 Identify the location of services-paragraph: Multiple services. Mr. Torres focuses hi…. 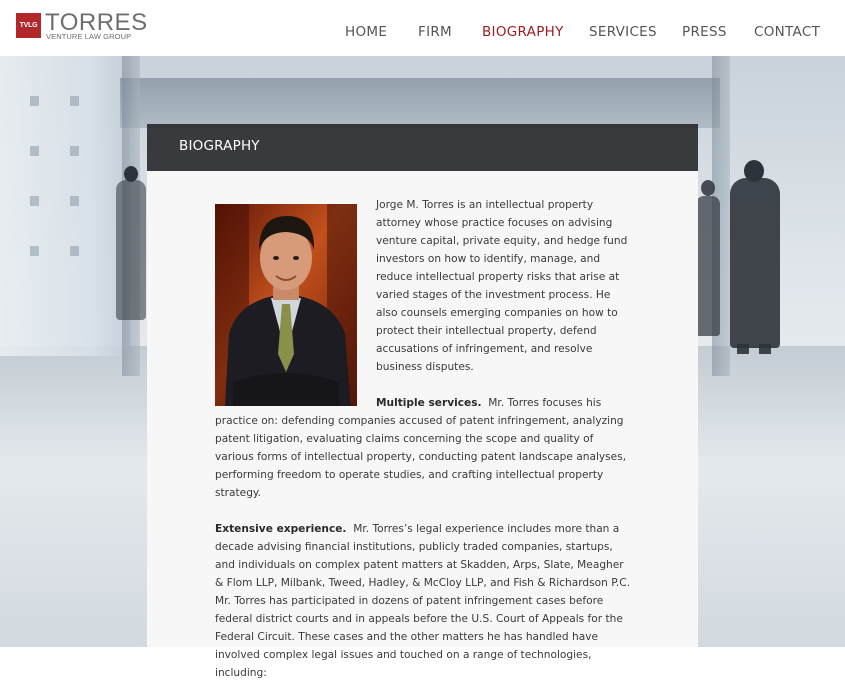
(423, 448).